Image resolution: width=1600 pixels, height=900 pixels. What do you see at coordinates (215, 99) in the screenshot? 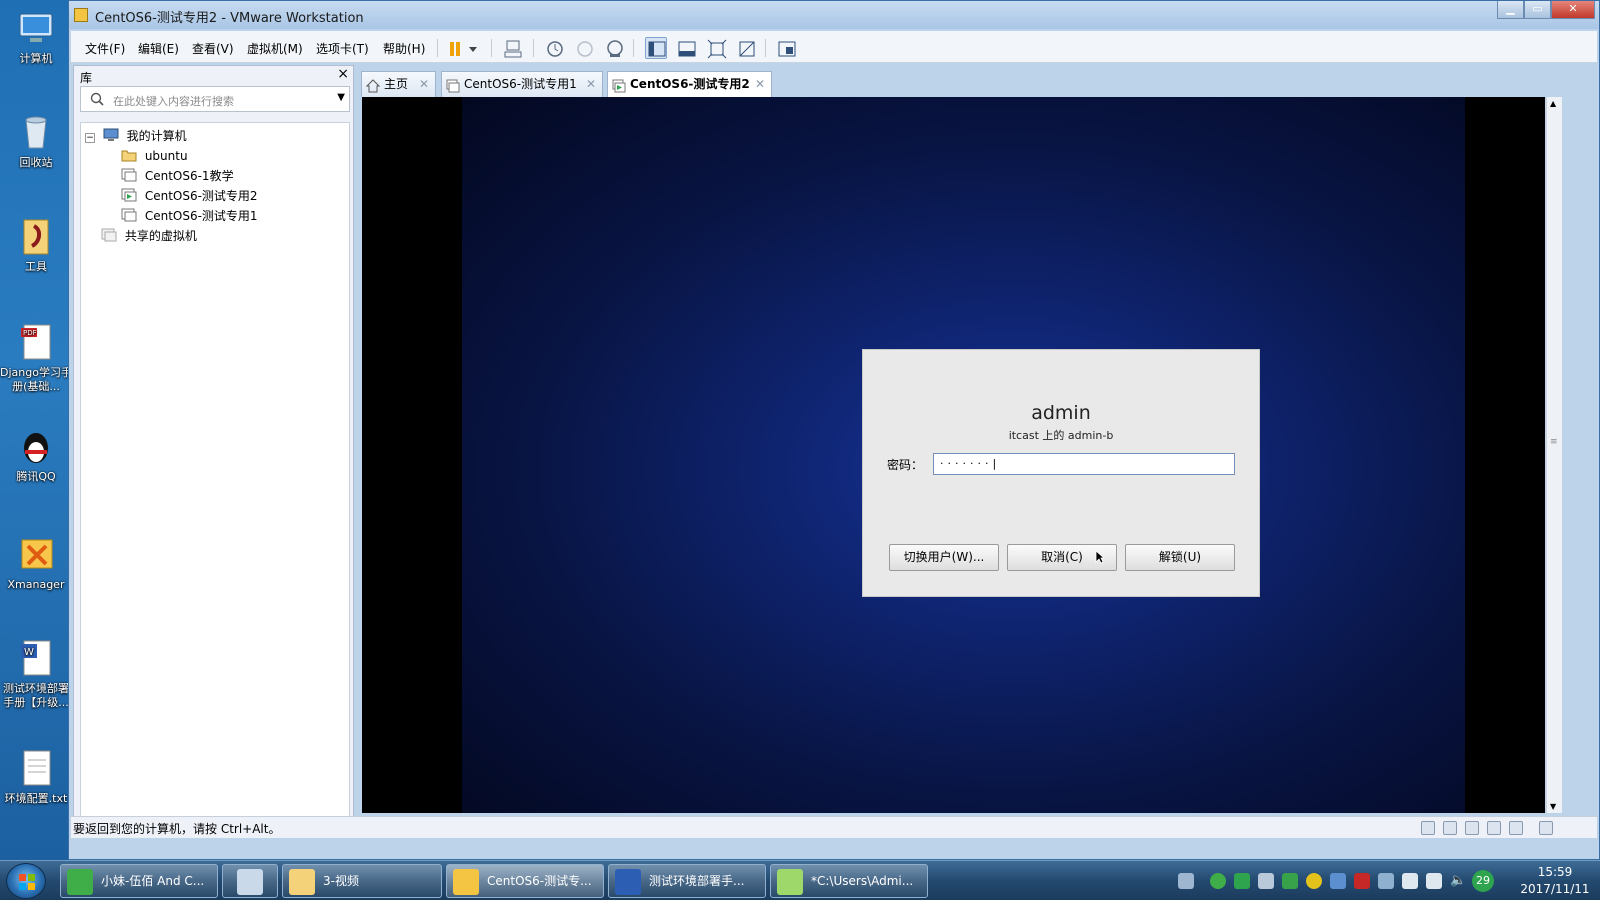
I see `library-search-input: 在此处键入内容进行搜索 ▼` at bounding box center [215, 99].